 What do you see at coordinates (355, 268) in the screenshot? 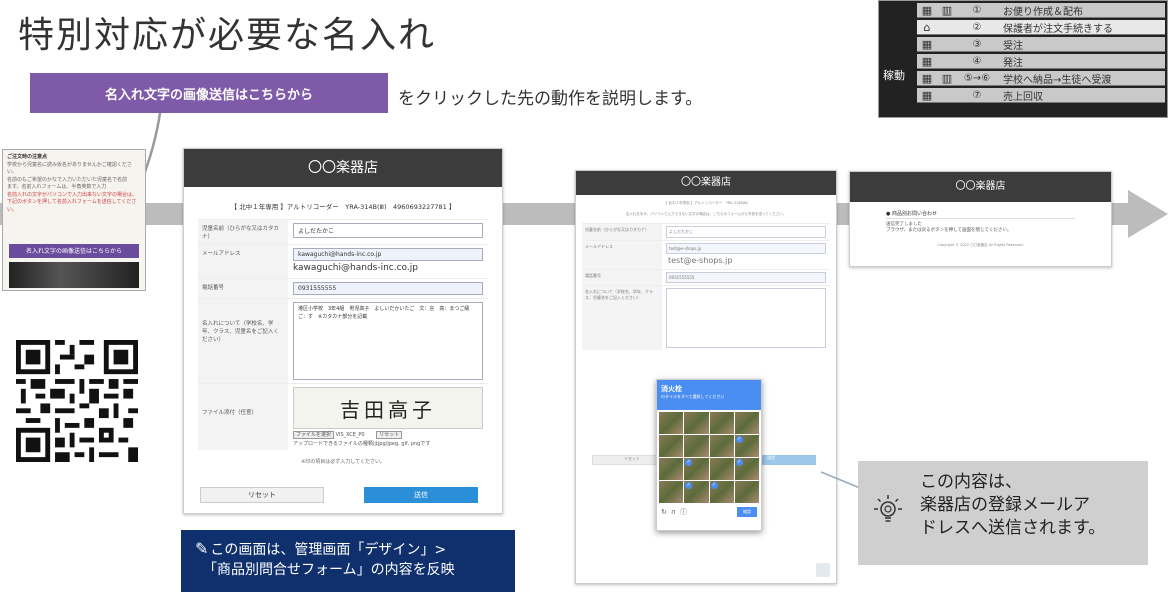
I see `email-display: kawaguchi@hands-inc.co.jp` at bounding box center [355, 268].